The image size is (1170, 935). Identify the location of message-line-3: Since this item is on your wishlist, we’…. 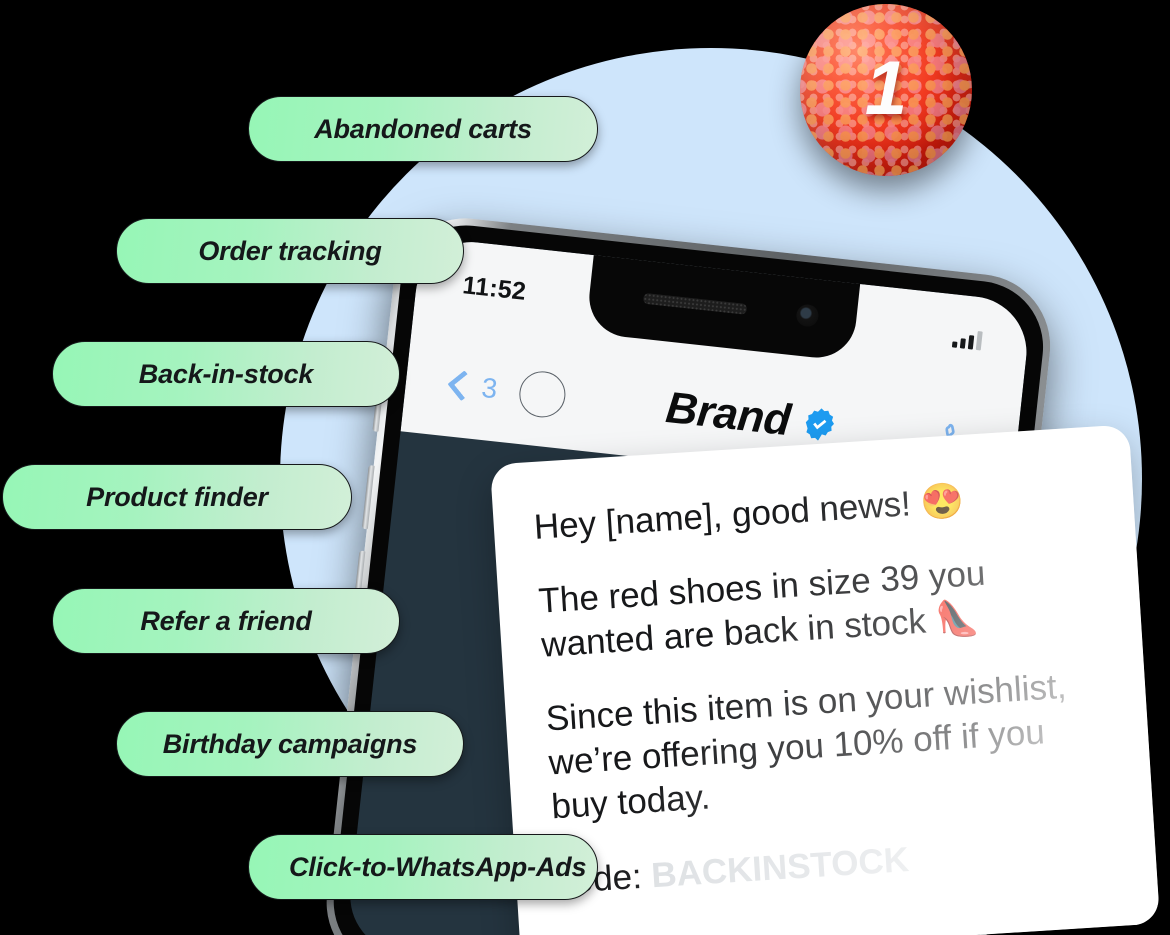
(806, 747).